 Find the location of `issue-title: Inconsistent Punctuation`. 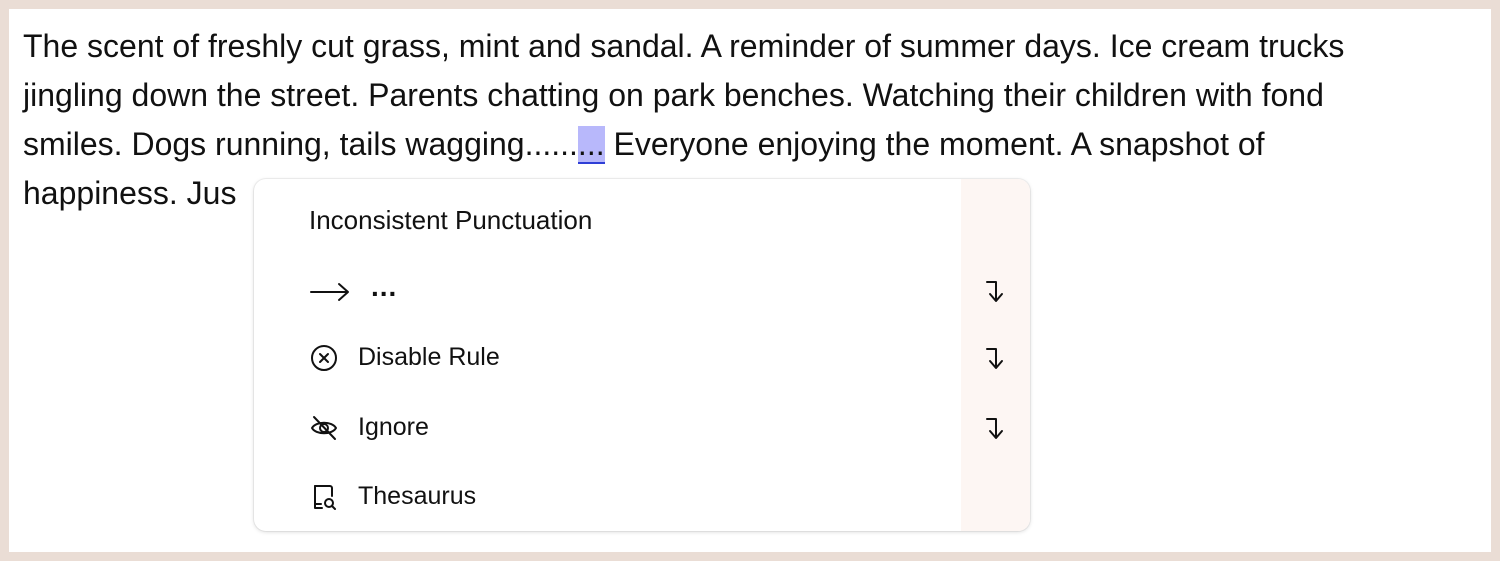

issue-title: Inconsistent Punctuation is located at coordinates (451, 220).